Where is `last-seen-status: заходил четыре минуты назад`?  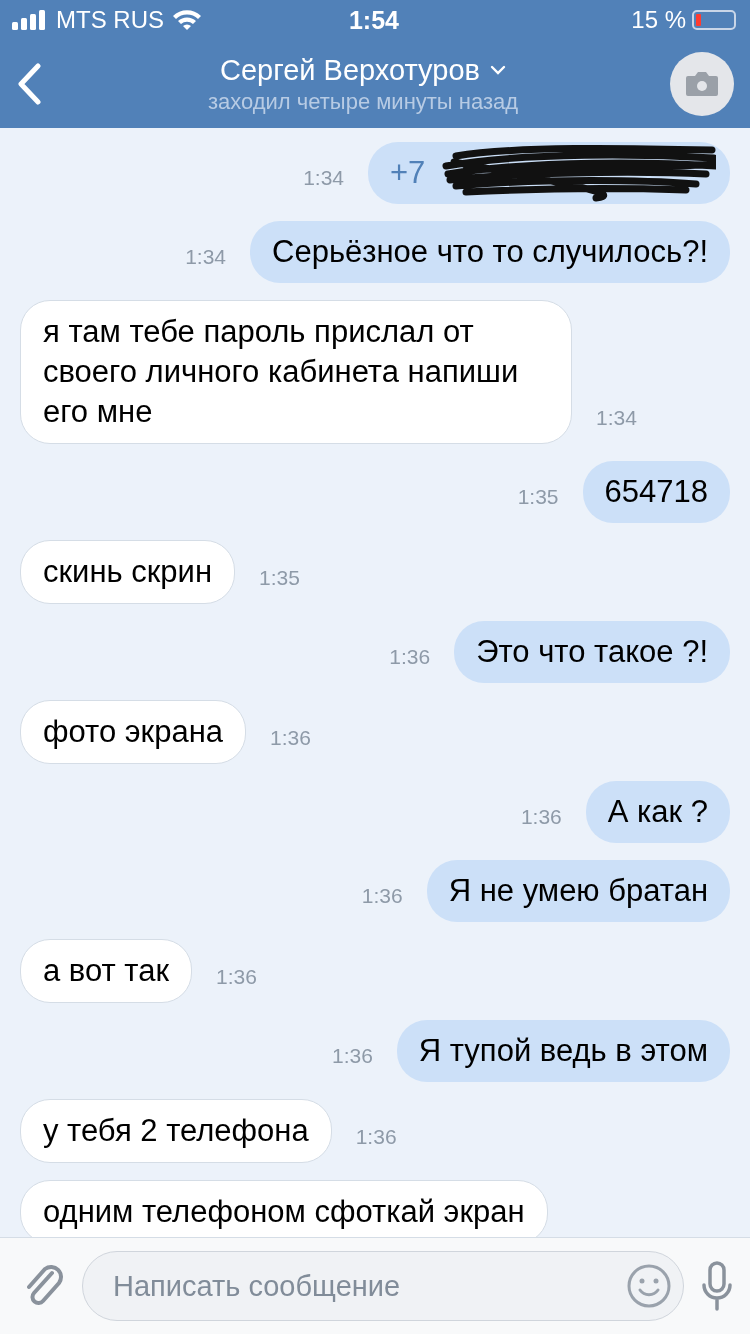 last-seen-status: заходил четыре минуты назад is located at coordinates (363, 101).